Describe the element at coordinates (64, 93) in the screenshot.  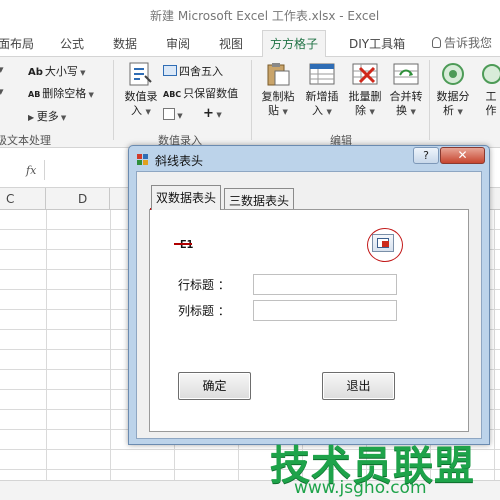
I see `delete-space-label: 删除空格` at that location.